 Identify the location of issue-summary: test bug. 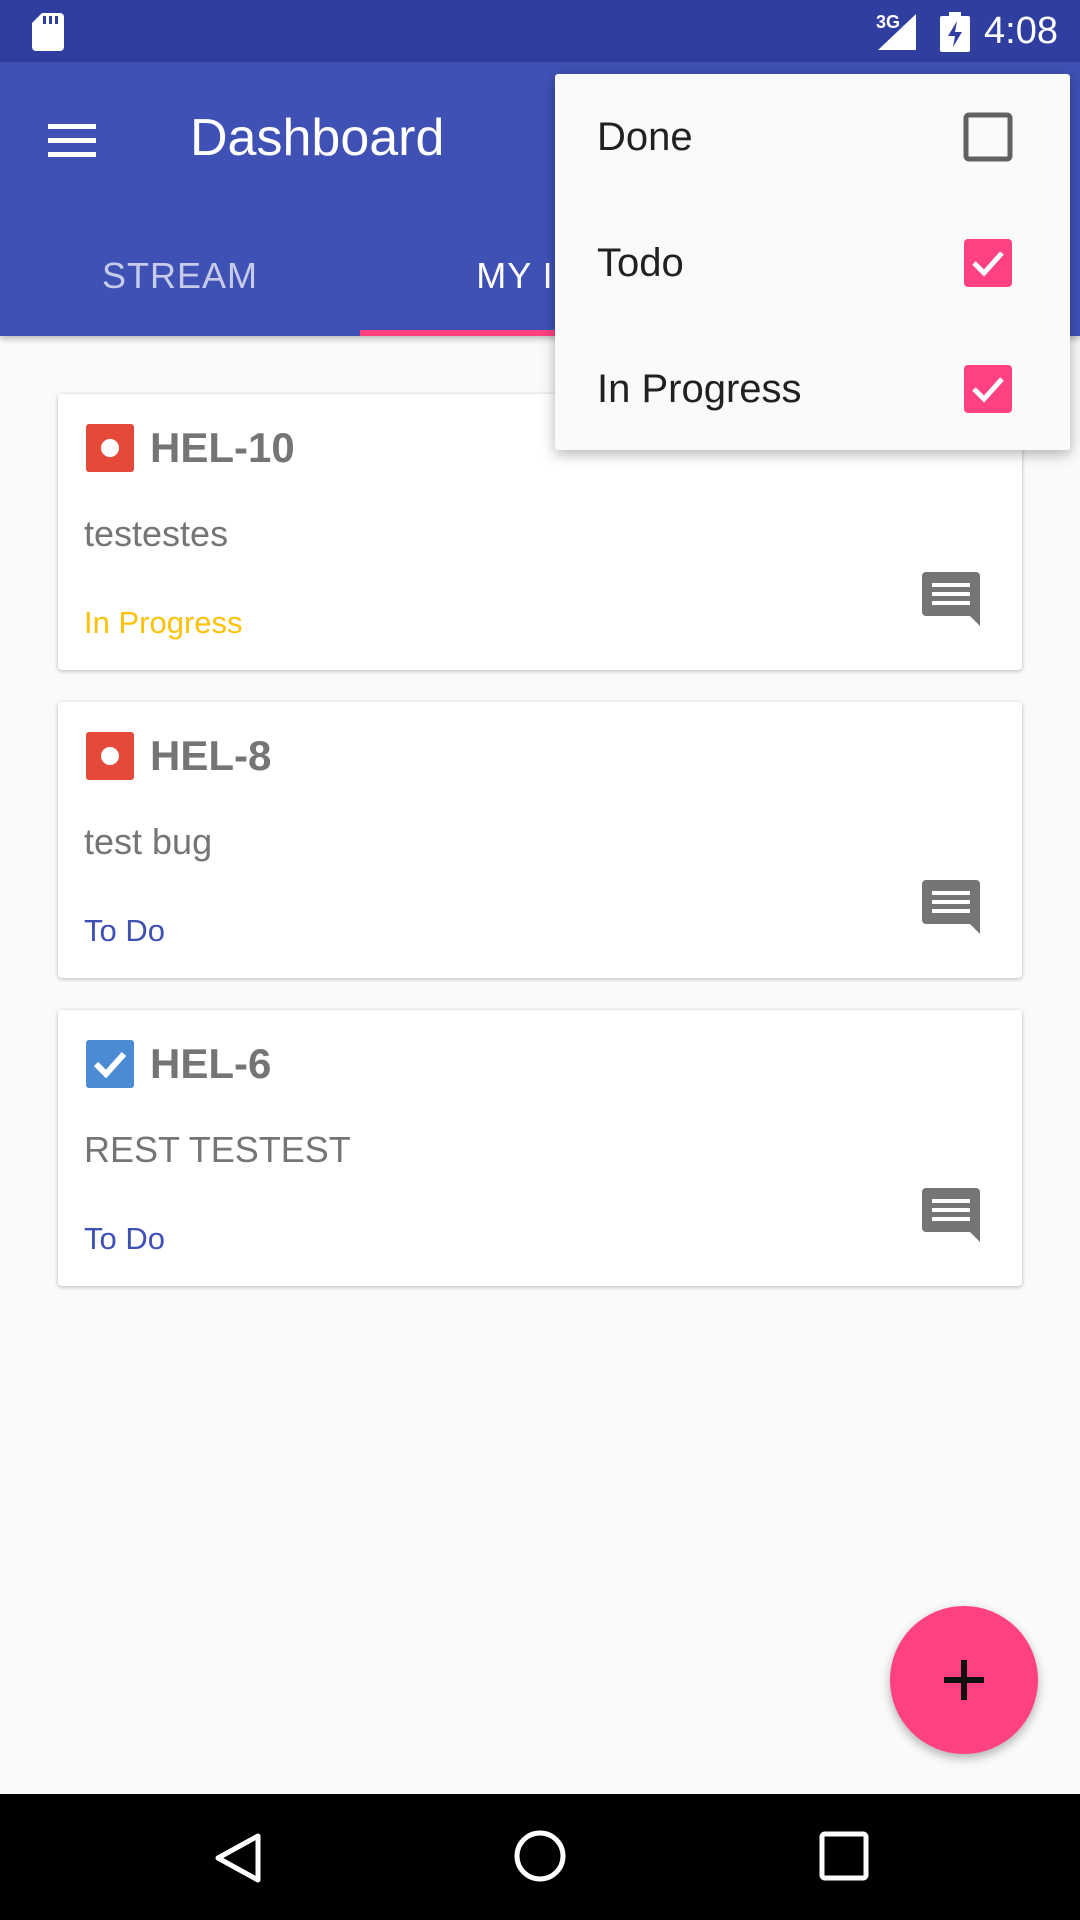
(148, 841).